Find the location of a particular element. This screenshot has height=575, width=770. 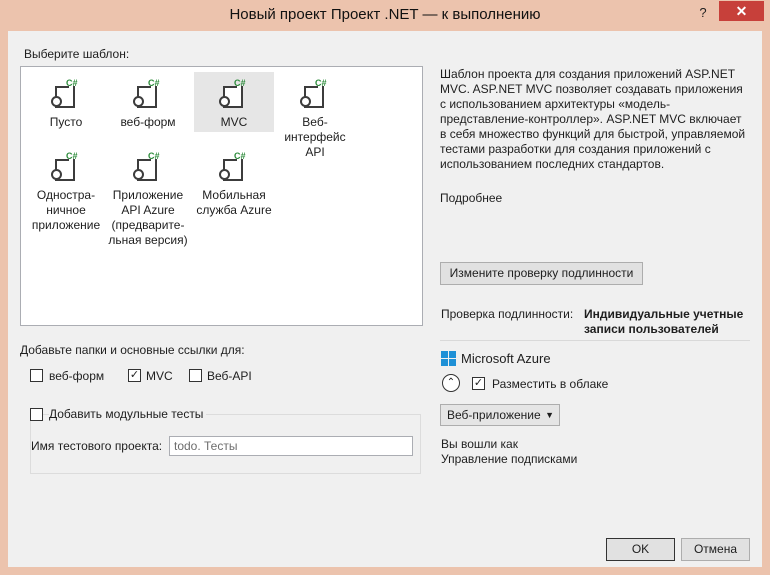

folders-label: Добавьте папки и основные ссылки для: is located at coordinates (132, 350).